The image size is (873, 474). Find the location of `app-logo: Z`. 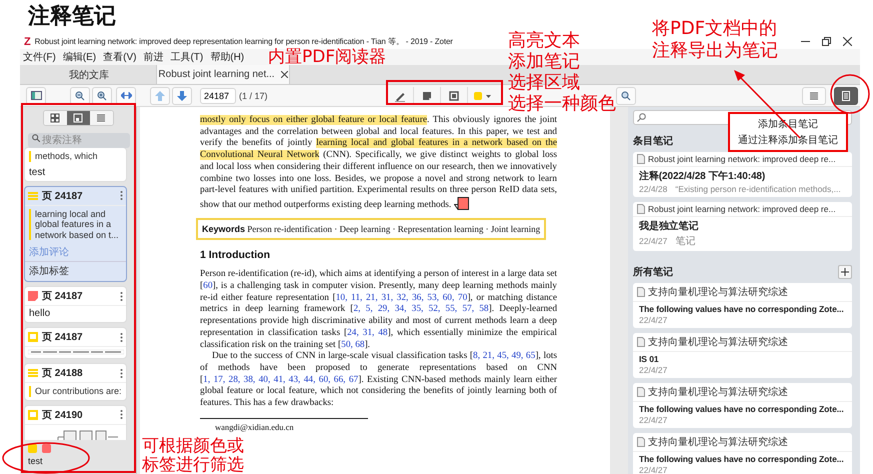

app-logo: Z is located at coordinates (27, 42).